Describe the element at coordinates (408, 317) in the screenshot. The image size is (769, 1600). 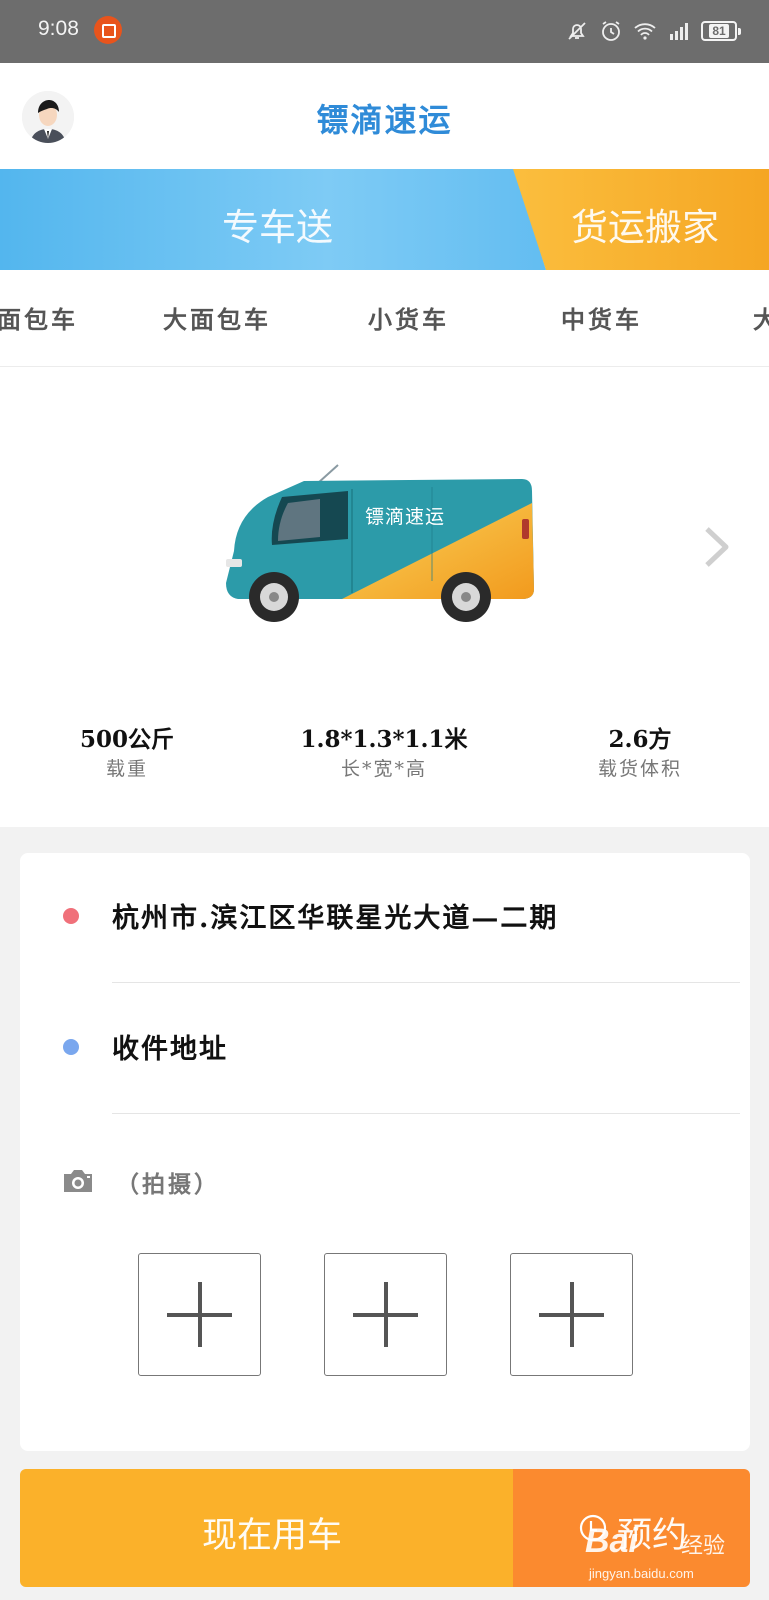
I see `vehicle-tab-small-truck: 小货车` at that location.